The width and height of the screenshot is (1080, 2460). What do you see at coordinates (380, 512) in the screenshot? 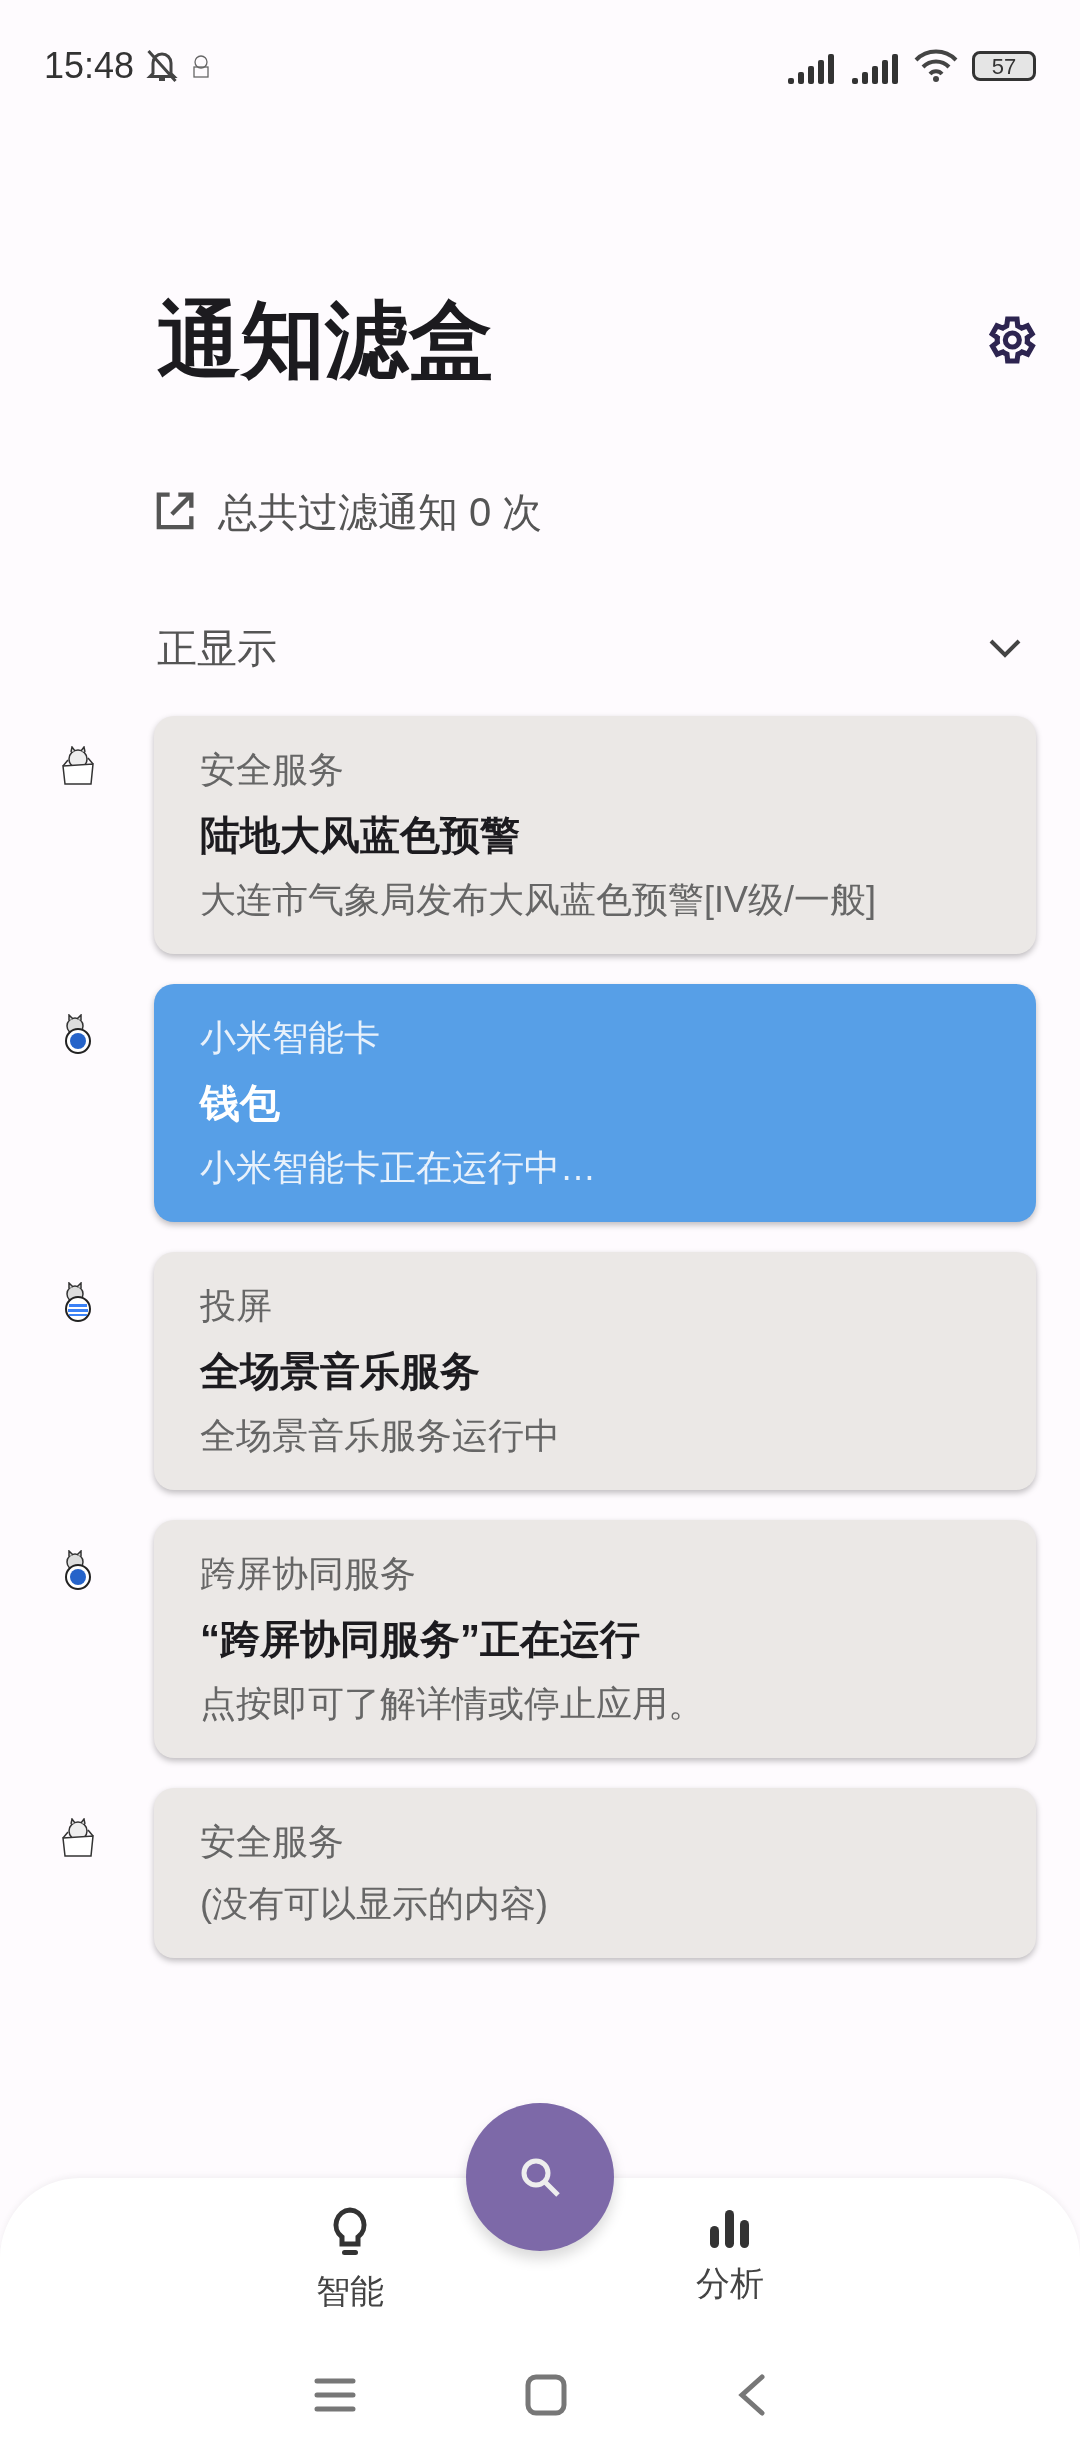
I see `filter-count-text: 总共过滤通知 0 次` at bounding box center [380, 512].